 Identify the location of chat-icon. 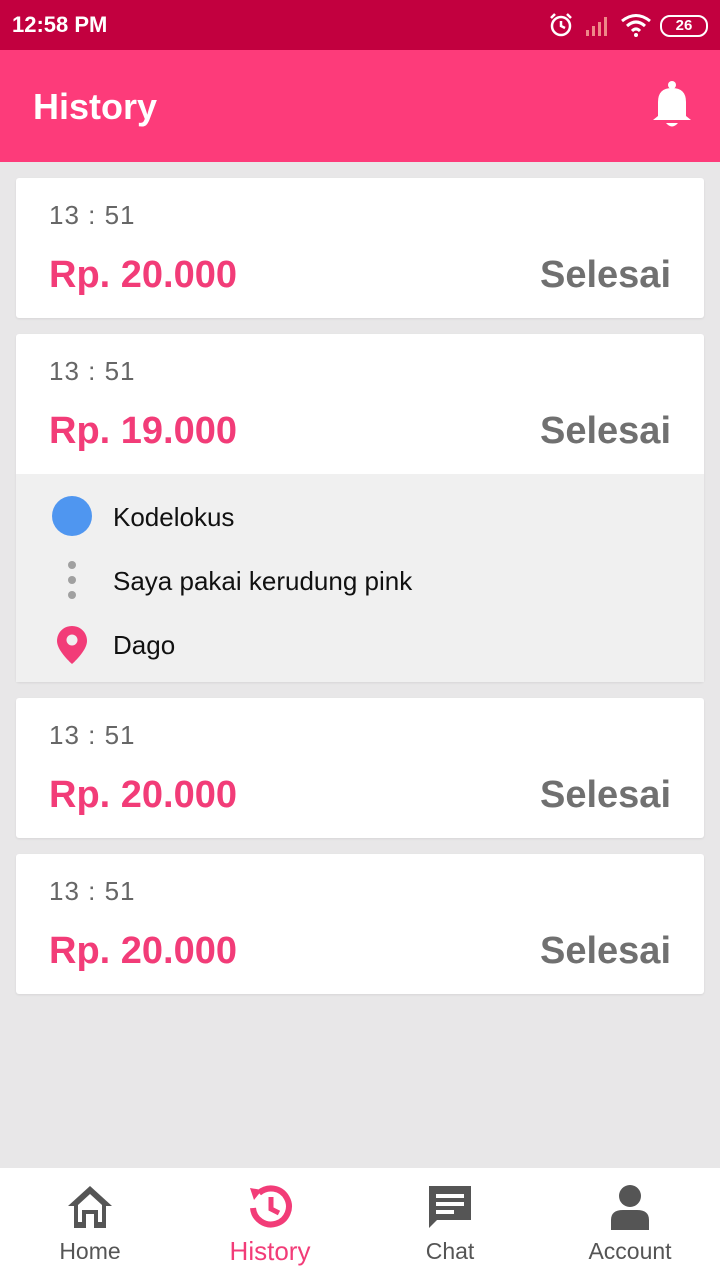
(450, 1207).